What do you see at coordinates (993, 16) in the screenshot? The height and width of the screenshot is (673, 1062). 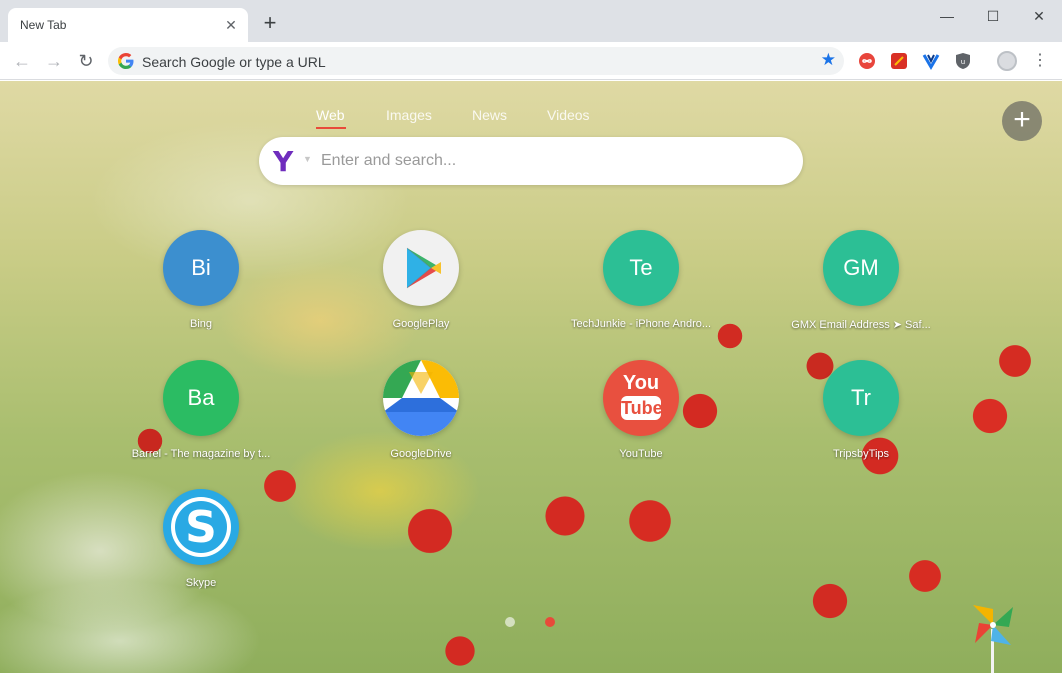 I see `maximize-button: ☐` at bounding box center [993, 16].